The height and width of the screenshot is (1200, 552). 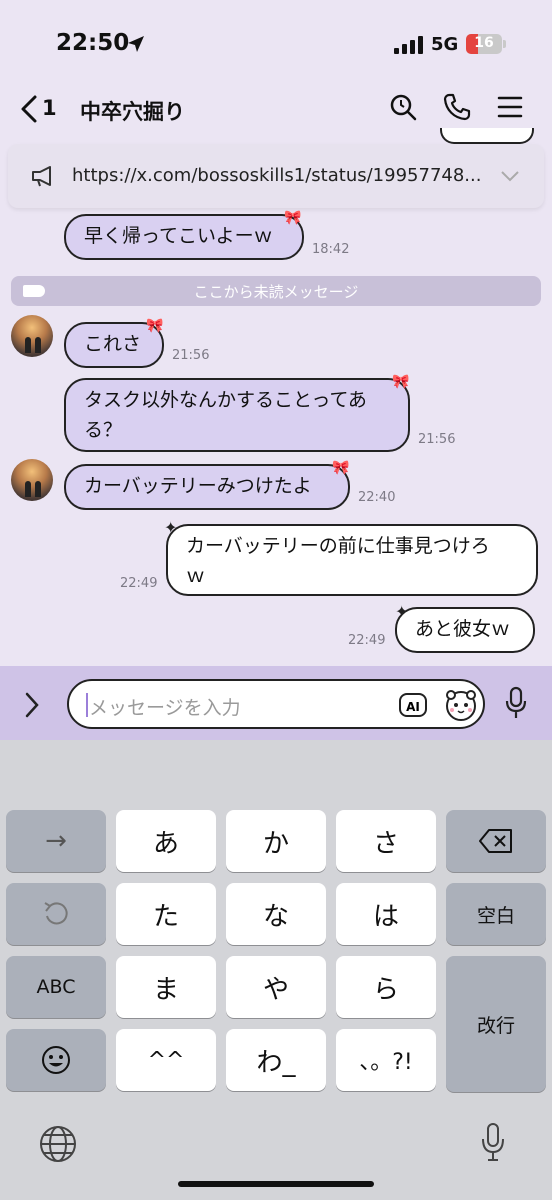 What do you see at coordinates (408, 45) in the screenshot?
I see `signal-icon` at bounding box center [408, 45].